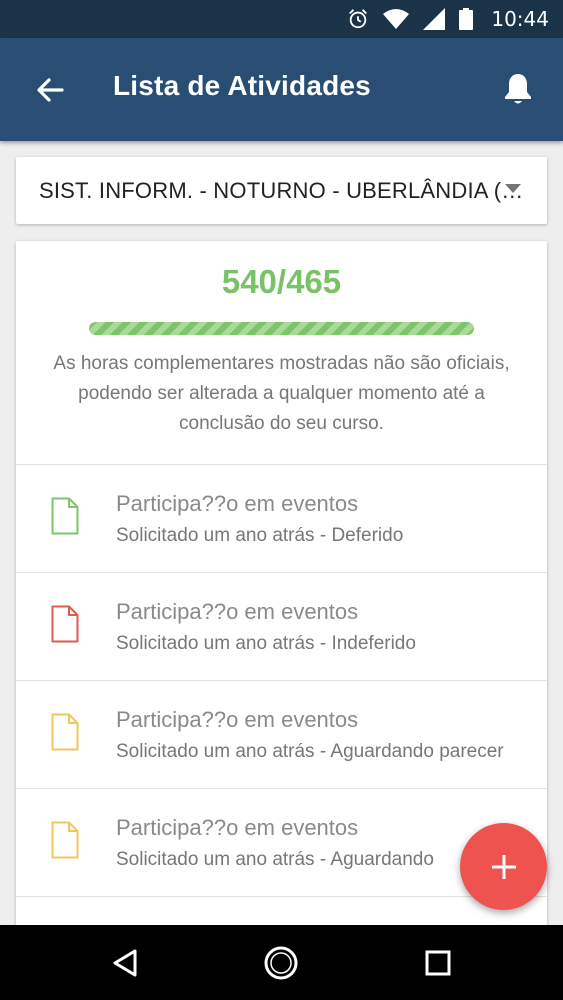  Describe the element at coordinates (281, 281) in the screenshot. I see `hours-total: 540/465` at that location.